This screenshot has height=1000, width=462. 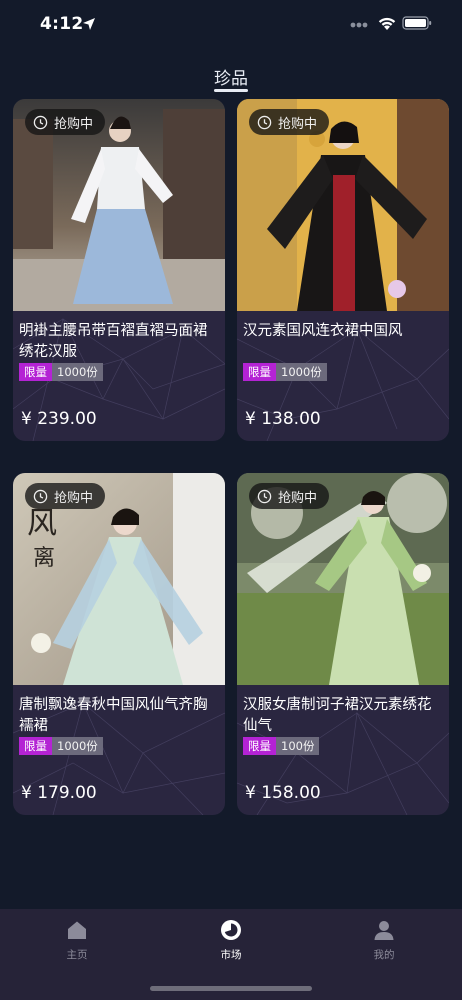 What do you see at coordinates (120, 716) in the screenshot?
I see `product-name: 唐制飘逸春秋中国风仙气齐胸襦裙` at bounding box center [120, 716].